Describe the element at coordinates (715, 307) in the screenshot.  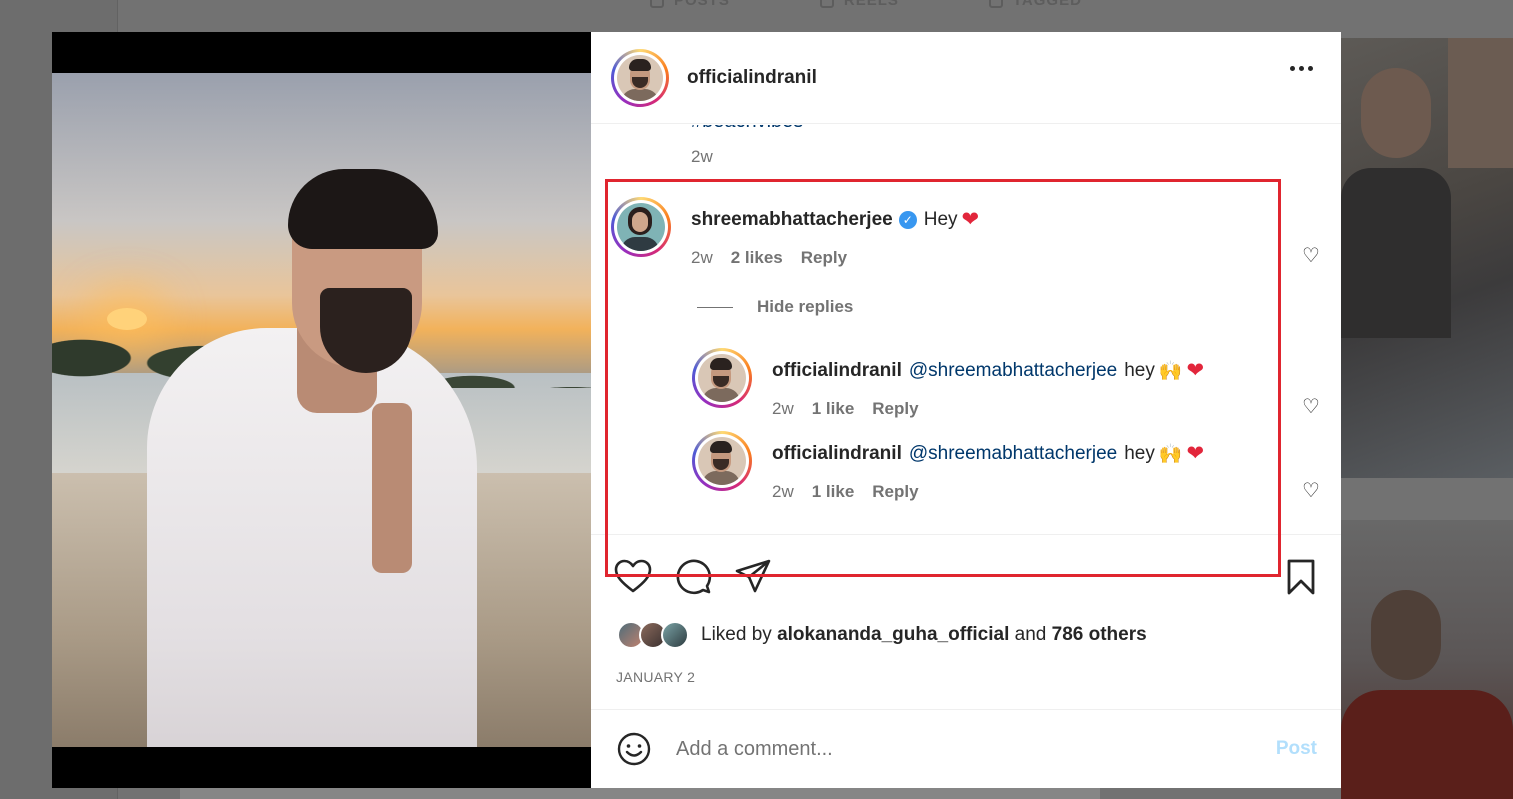
I see `replies-divider-line` at that location.